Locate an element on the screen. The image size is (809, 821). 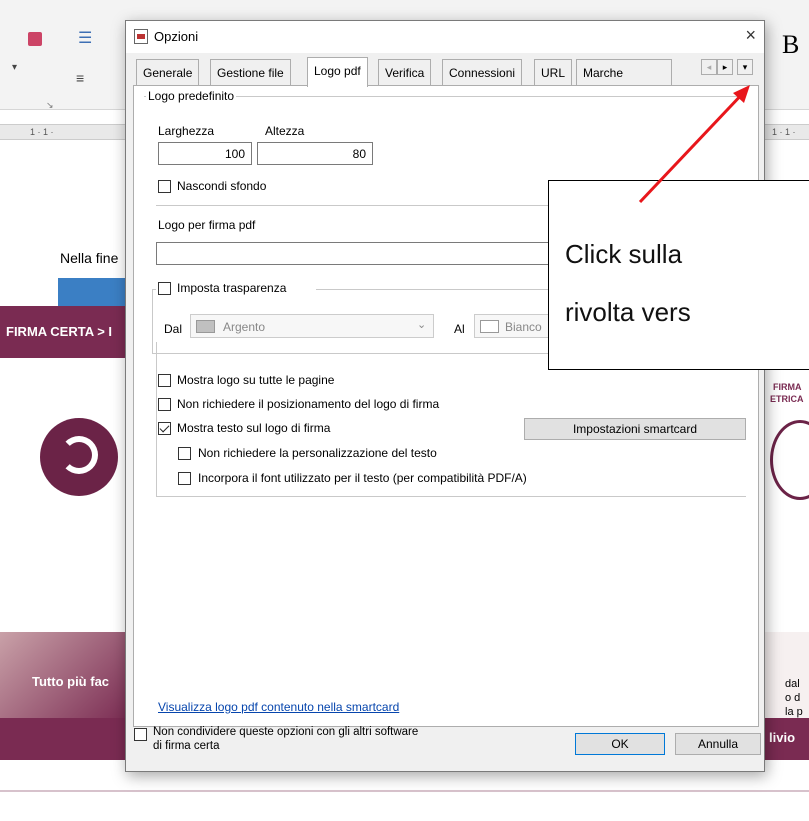
arrow-line is located at coordinates (693, 146).